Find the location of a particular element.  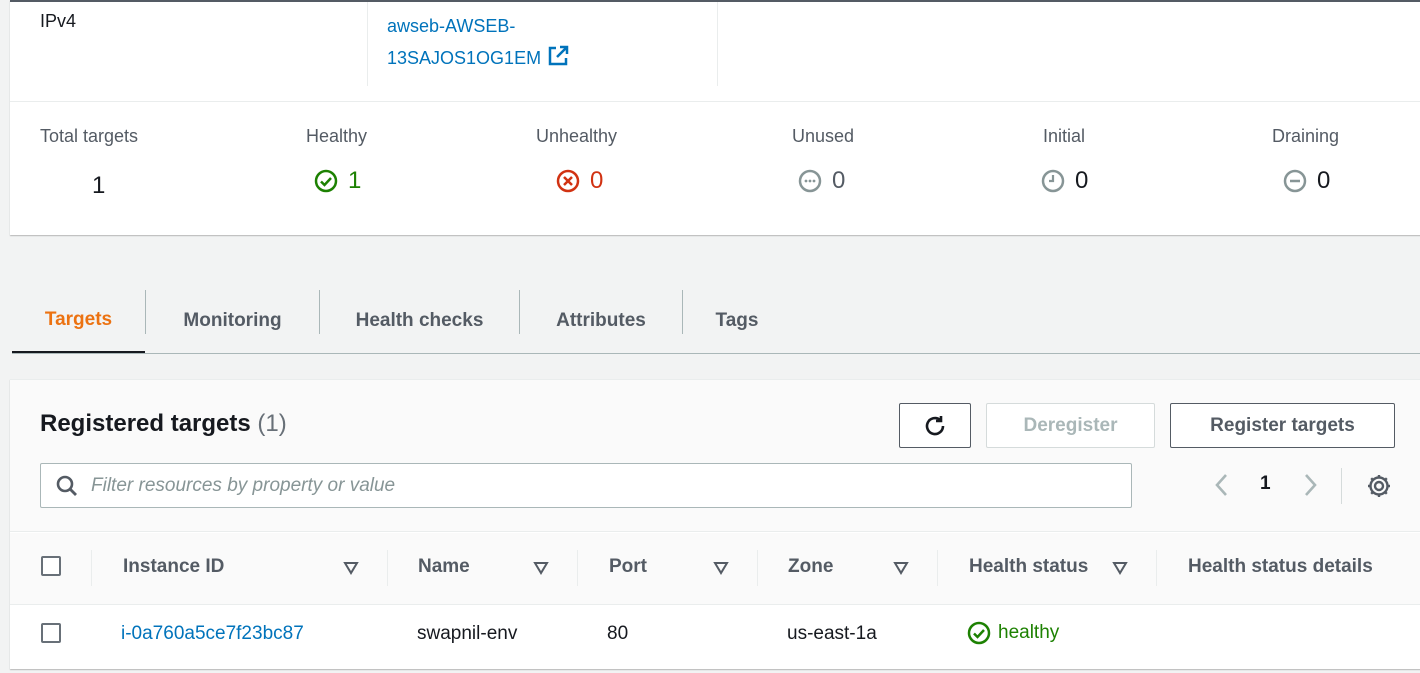

draining-label: Draining is located at coordinates (1306, 136).